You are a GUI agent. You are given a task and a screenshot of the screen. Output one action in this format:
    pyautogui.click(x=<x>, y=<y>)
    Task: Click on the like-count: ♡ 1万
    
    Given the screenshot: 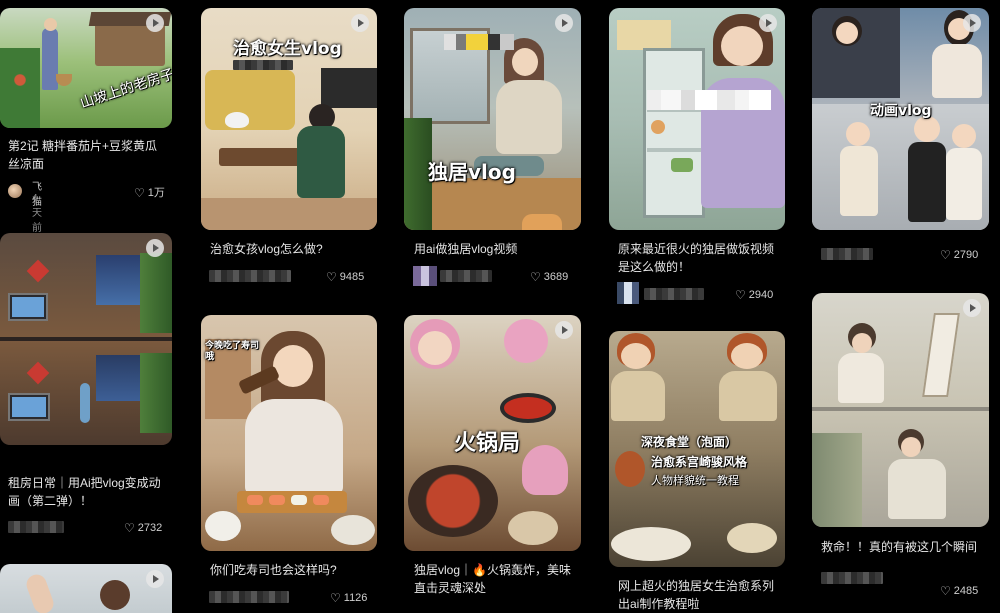 What is the action you would take?
    pyautogui.click(x=149, y=192)
    